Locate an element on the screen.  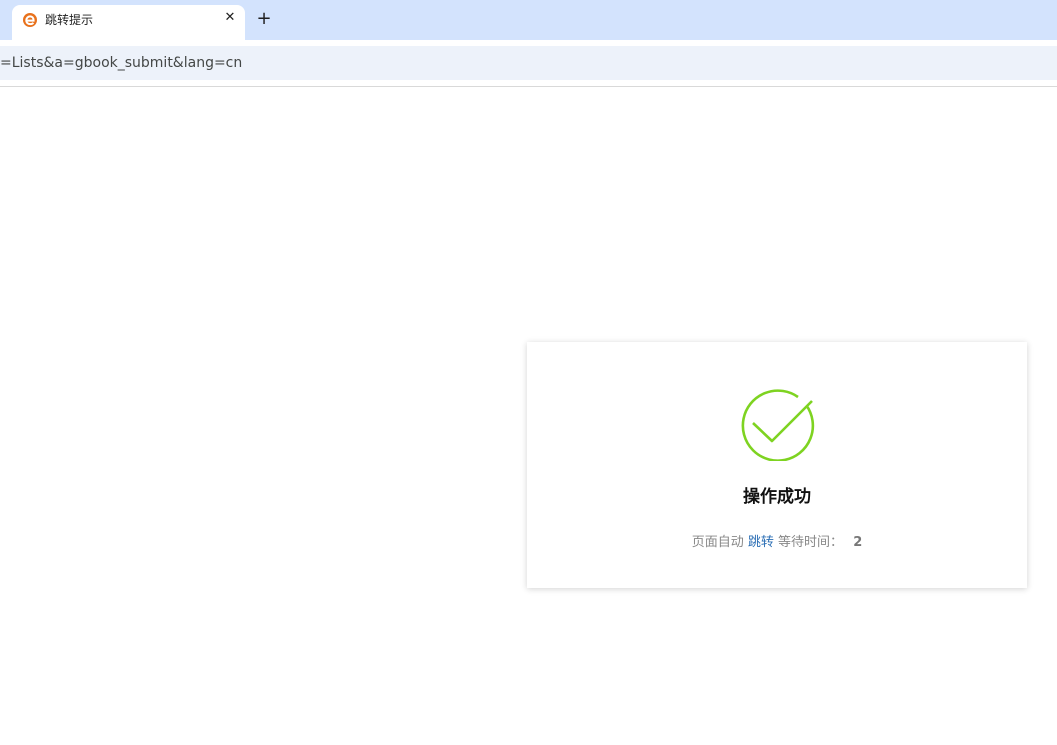
redirect-prefix: 页面自动 is located at coordinates (717, 542).